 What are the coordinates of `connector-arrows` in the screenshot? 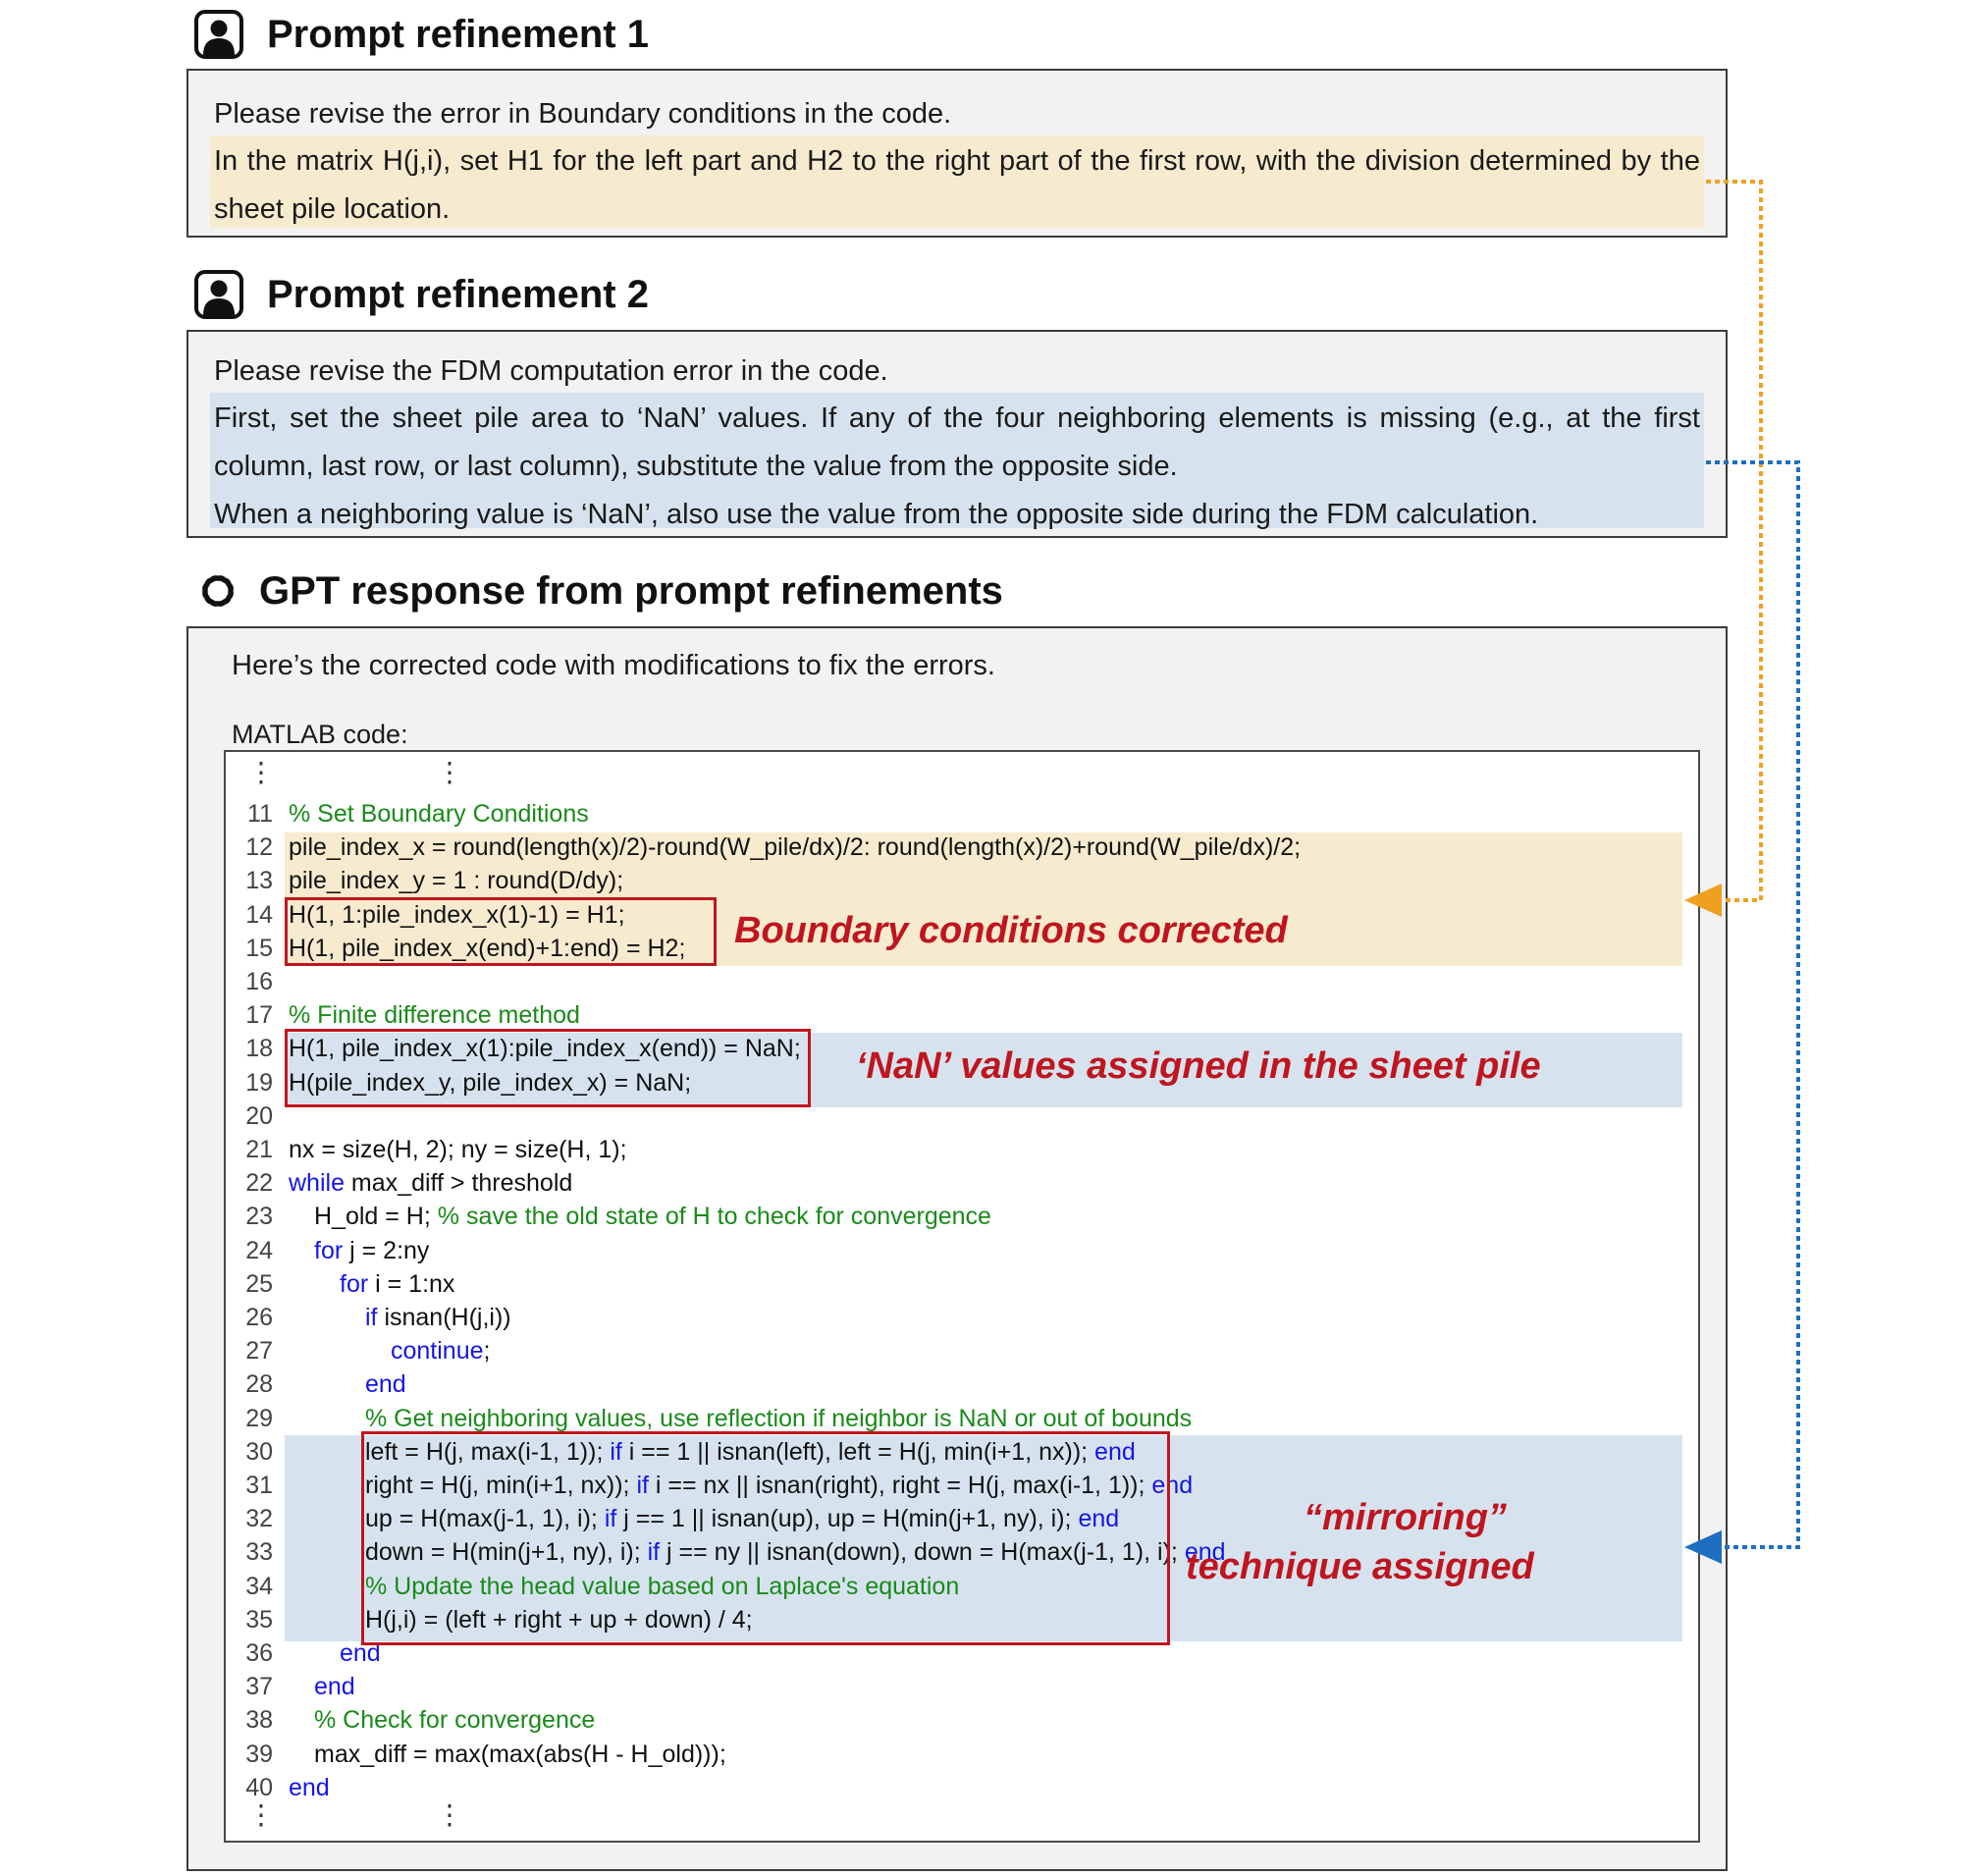 It's located at (1742, 872).